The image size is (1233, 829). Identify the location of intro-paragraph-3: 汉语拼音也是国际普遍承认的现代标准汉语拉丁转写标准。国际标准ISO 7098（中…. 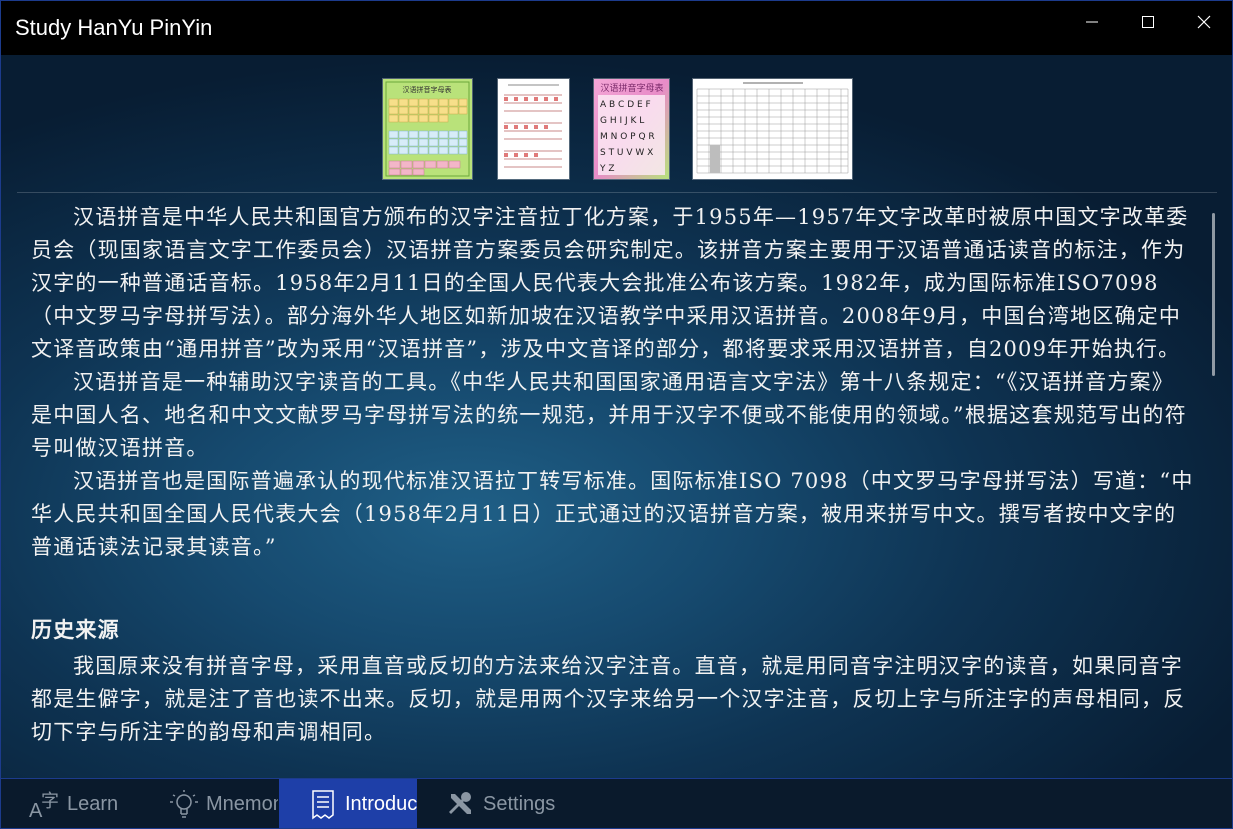
(612, 514).